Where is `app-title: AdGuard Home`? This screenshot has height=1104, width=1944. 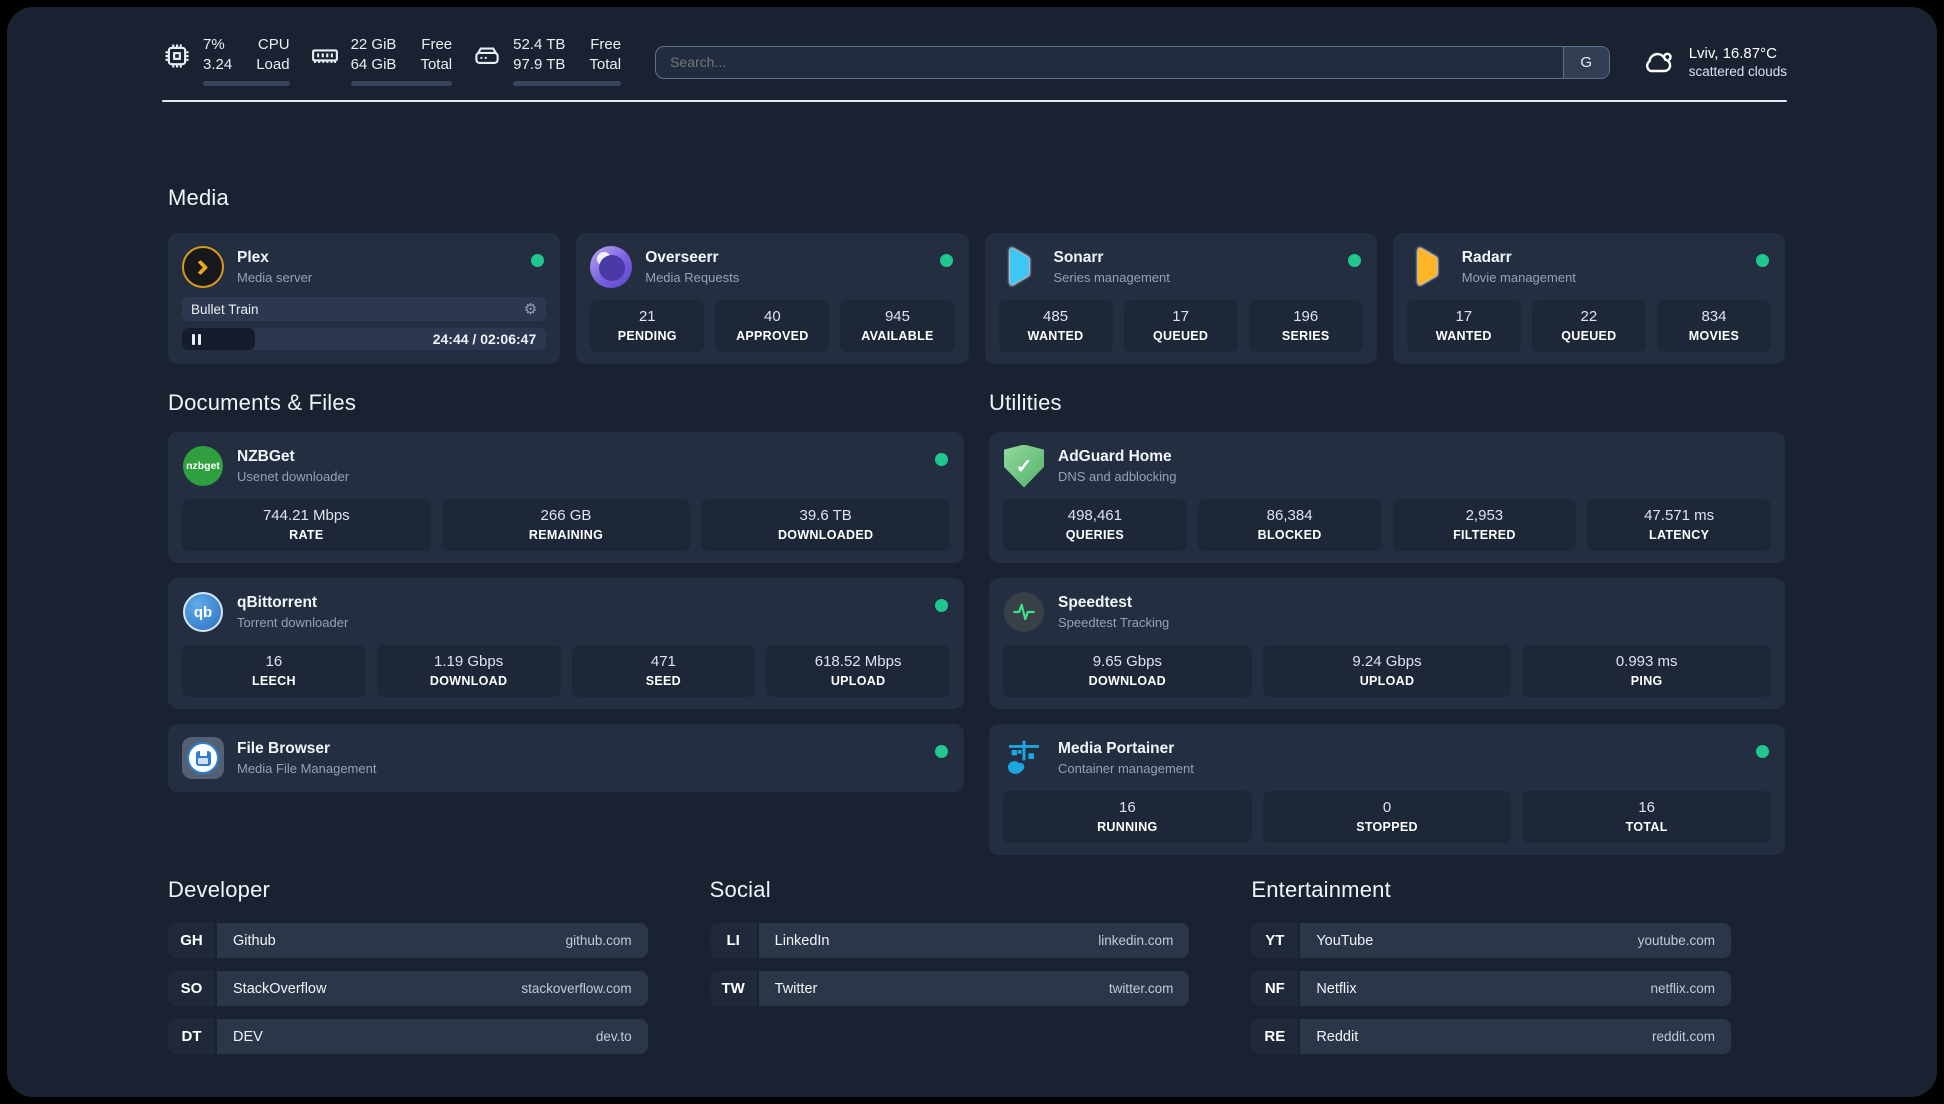 app-title: AdGuard Home is located at coordinates (1115, 456).